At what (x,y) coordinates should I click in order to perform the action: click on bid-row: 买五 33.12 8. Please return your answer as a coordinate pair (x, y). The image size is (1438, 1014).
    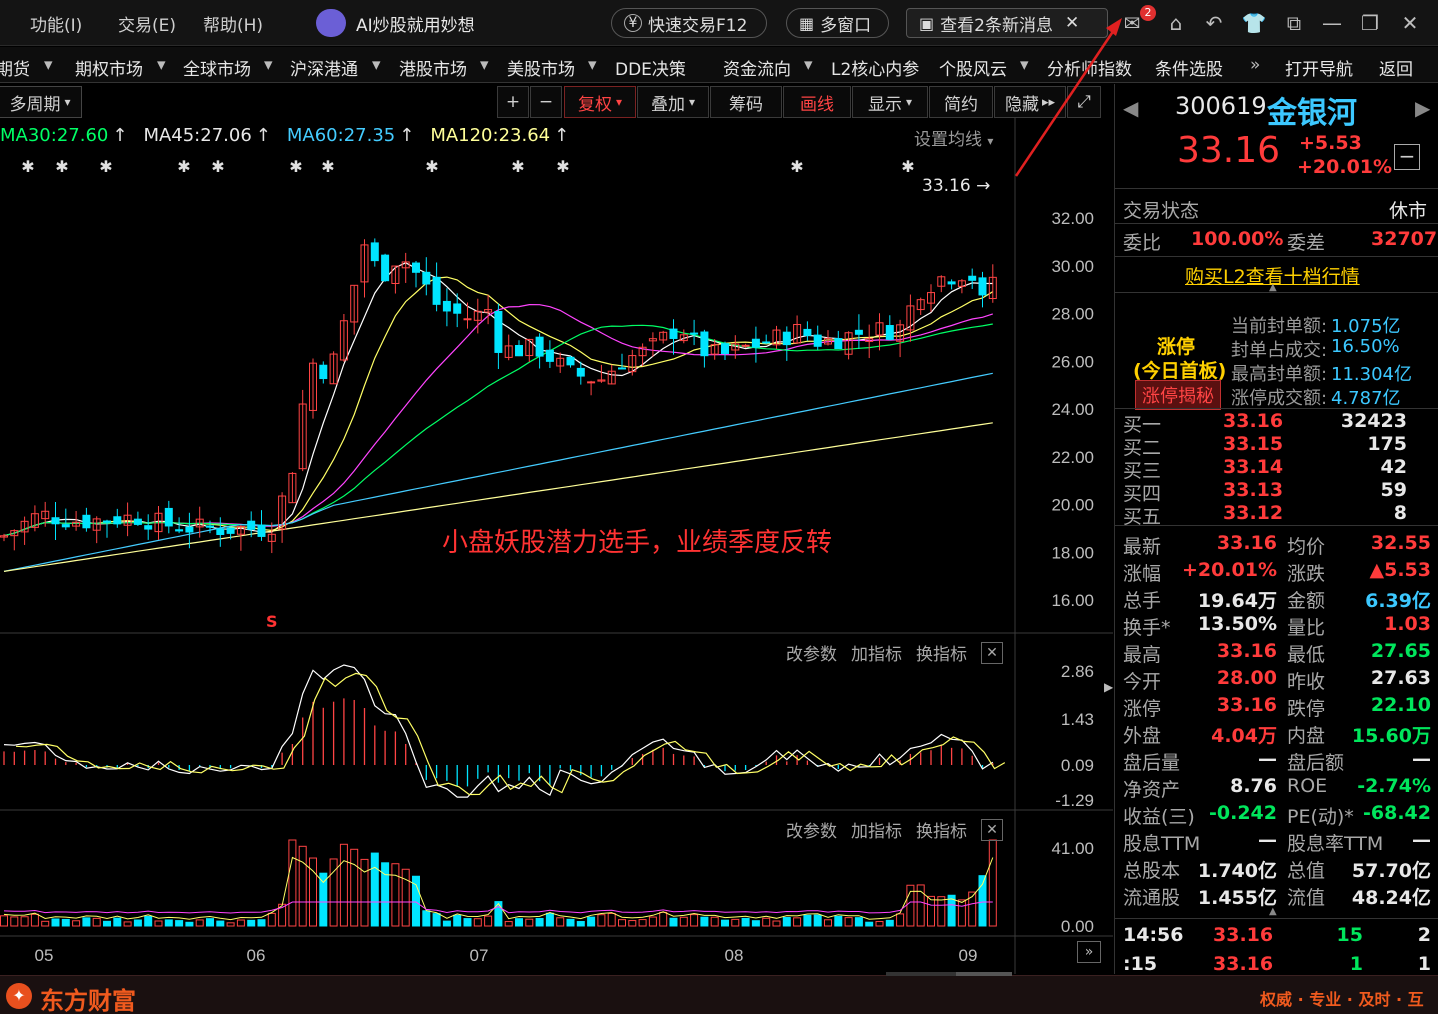
    Looking at the image, I should click on (1276, 515).